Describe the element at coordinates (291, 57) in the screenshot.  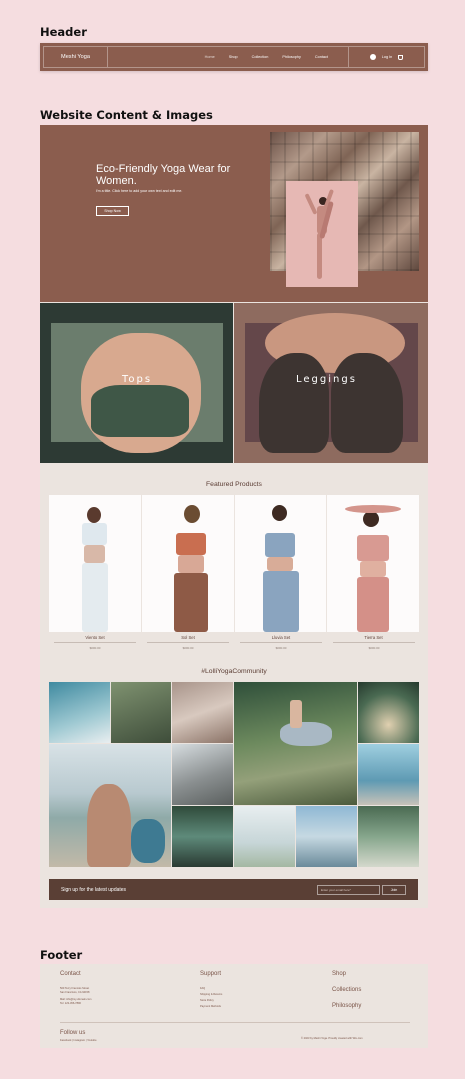
I see `nav-philosophy: Philosophy` at that location.